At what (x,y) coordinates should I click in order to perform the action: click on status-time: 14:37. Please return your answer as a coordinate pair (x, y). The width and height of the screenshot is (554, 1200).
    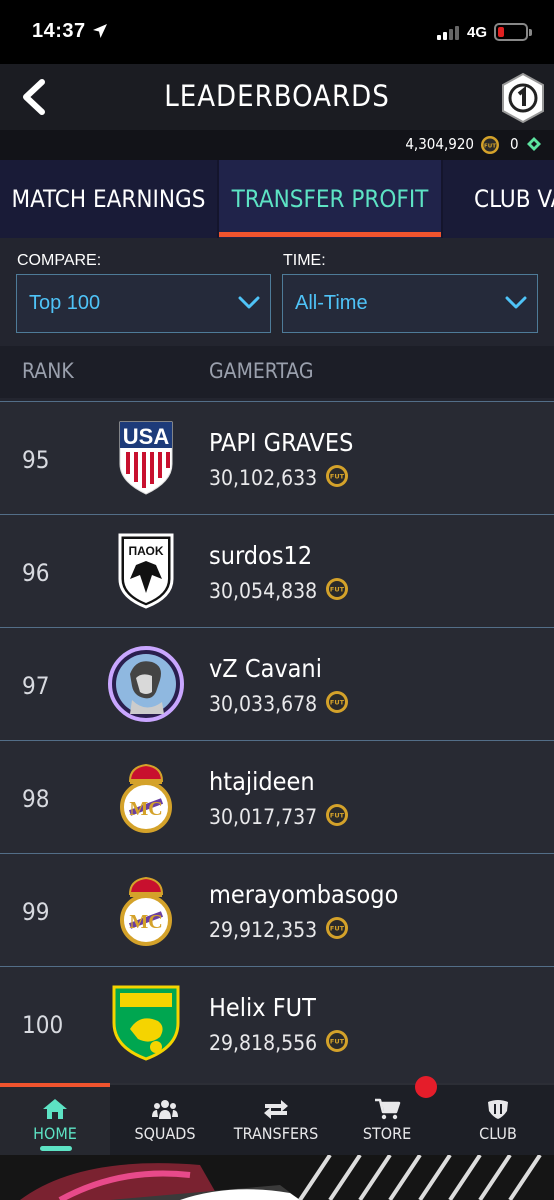
    Looking at the image, I should click on (59, 31).